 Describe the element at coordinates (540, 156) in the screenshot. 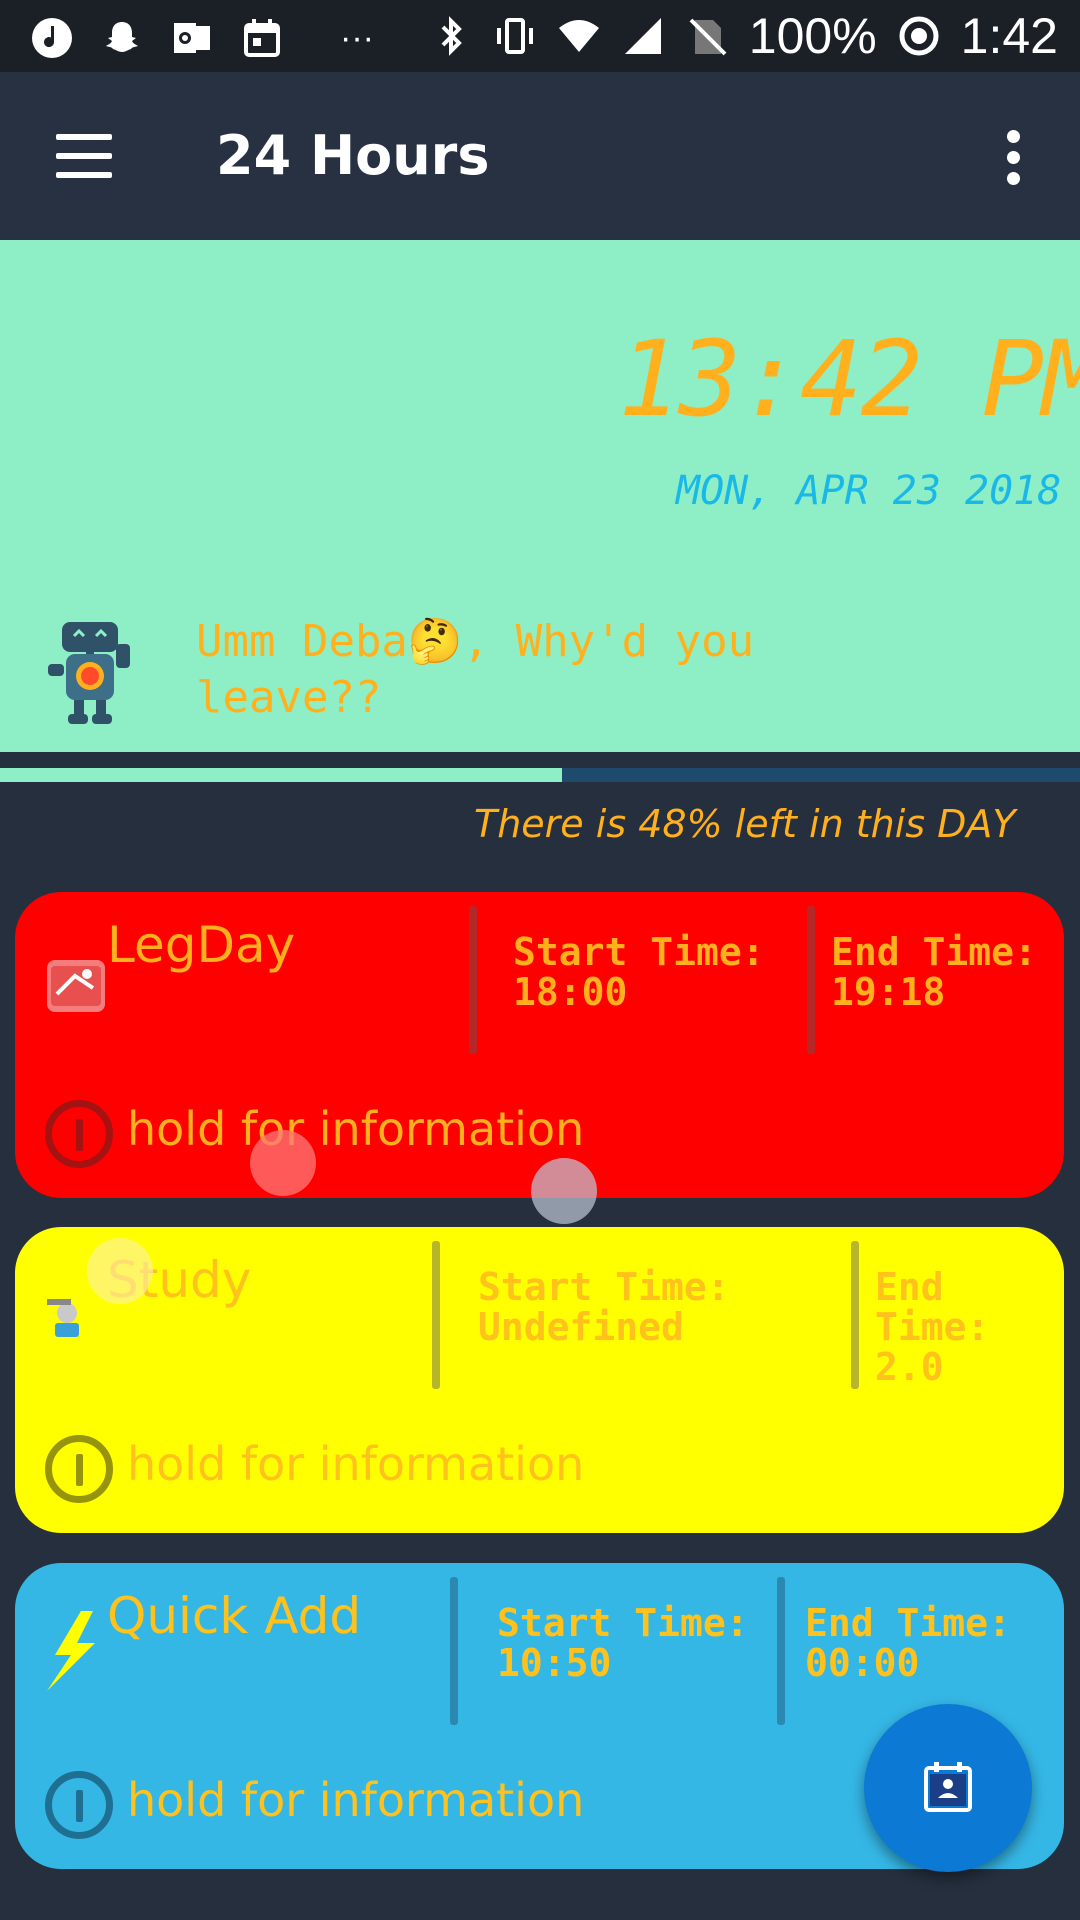

I see `app-bar: 24 Hours` at that location.